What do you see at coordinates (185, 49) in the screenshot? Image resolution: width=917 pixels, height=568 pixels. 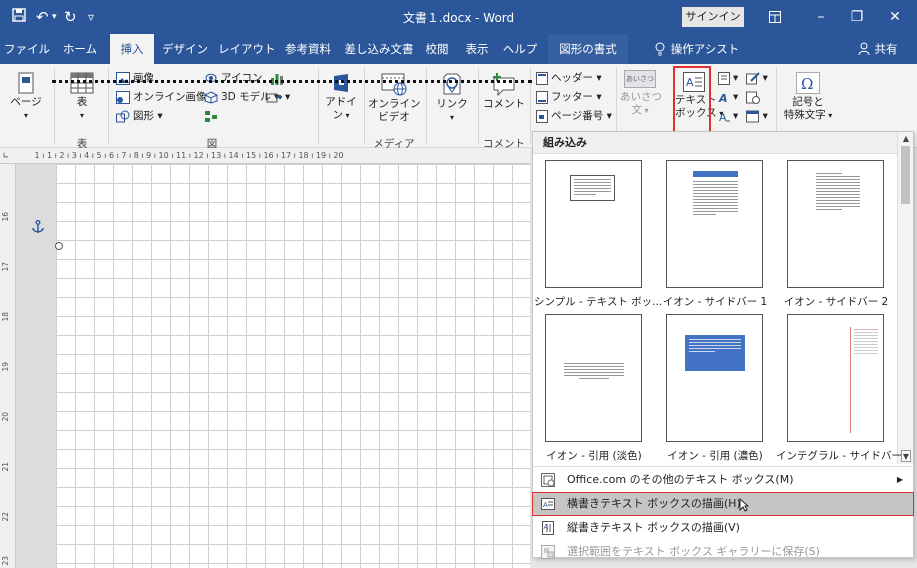 I see `tab-design: デザイン` at bounding box center [185, 49].